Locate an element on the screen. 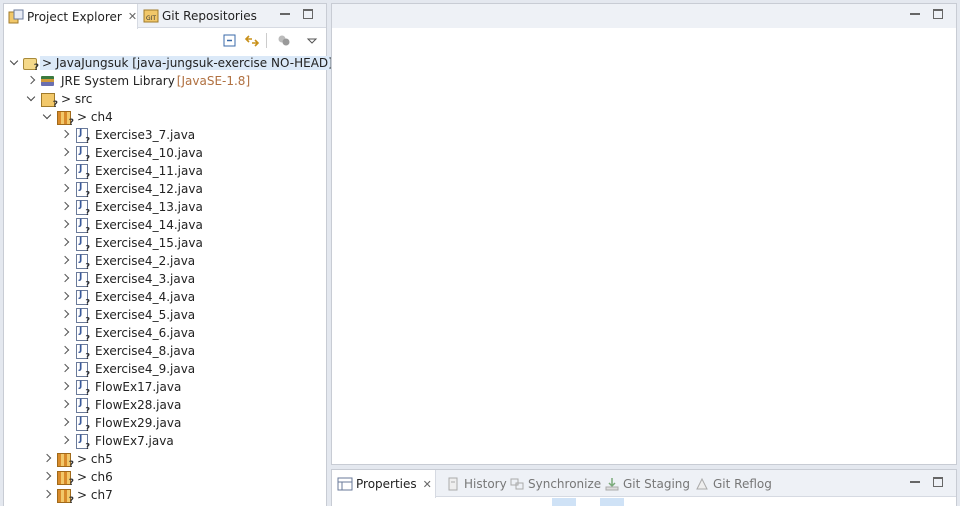 Image resolution: width=960 pixels, height=506 pixels. file-label: Exercise4_5.java is located at coordinates (145, 315).